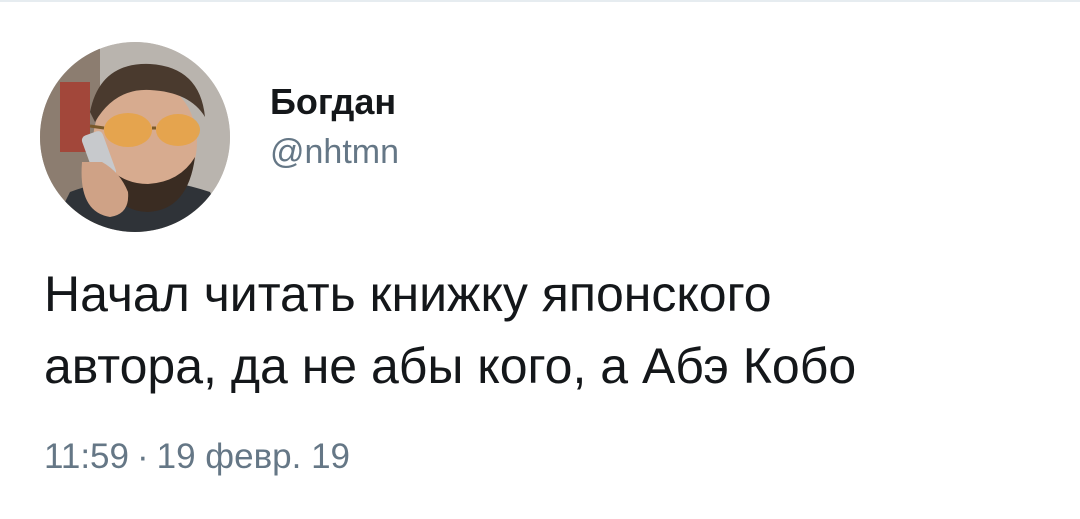 Image resolution: width=1080 pixels, height=519 pixels. What do you see at coordinates (334, 127) in the screenshot?
I see `user-info: Богдан @nhtmn` at bounding box center [334, 127].